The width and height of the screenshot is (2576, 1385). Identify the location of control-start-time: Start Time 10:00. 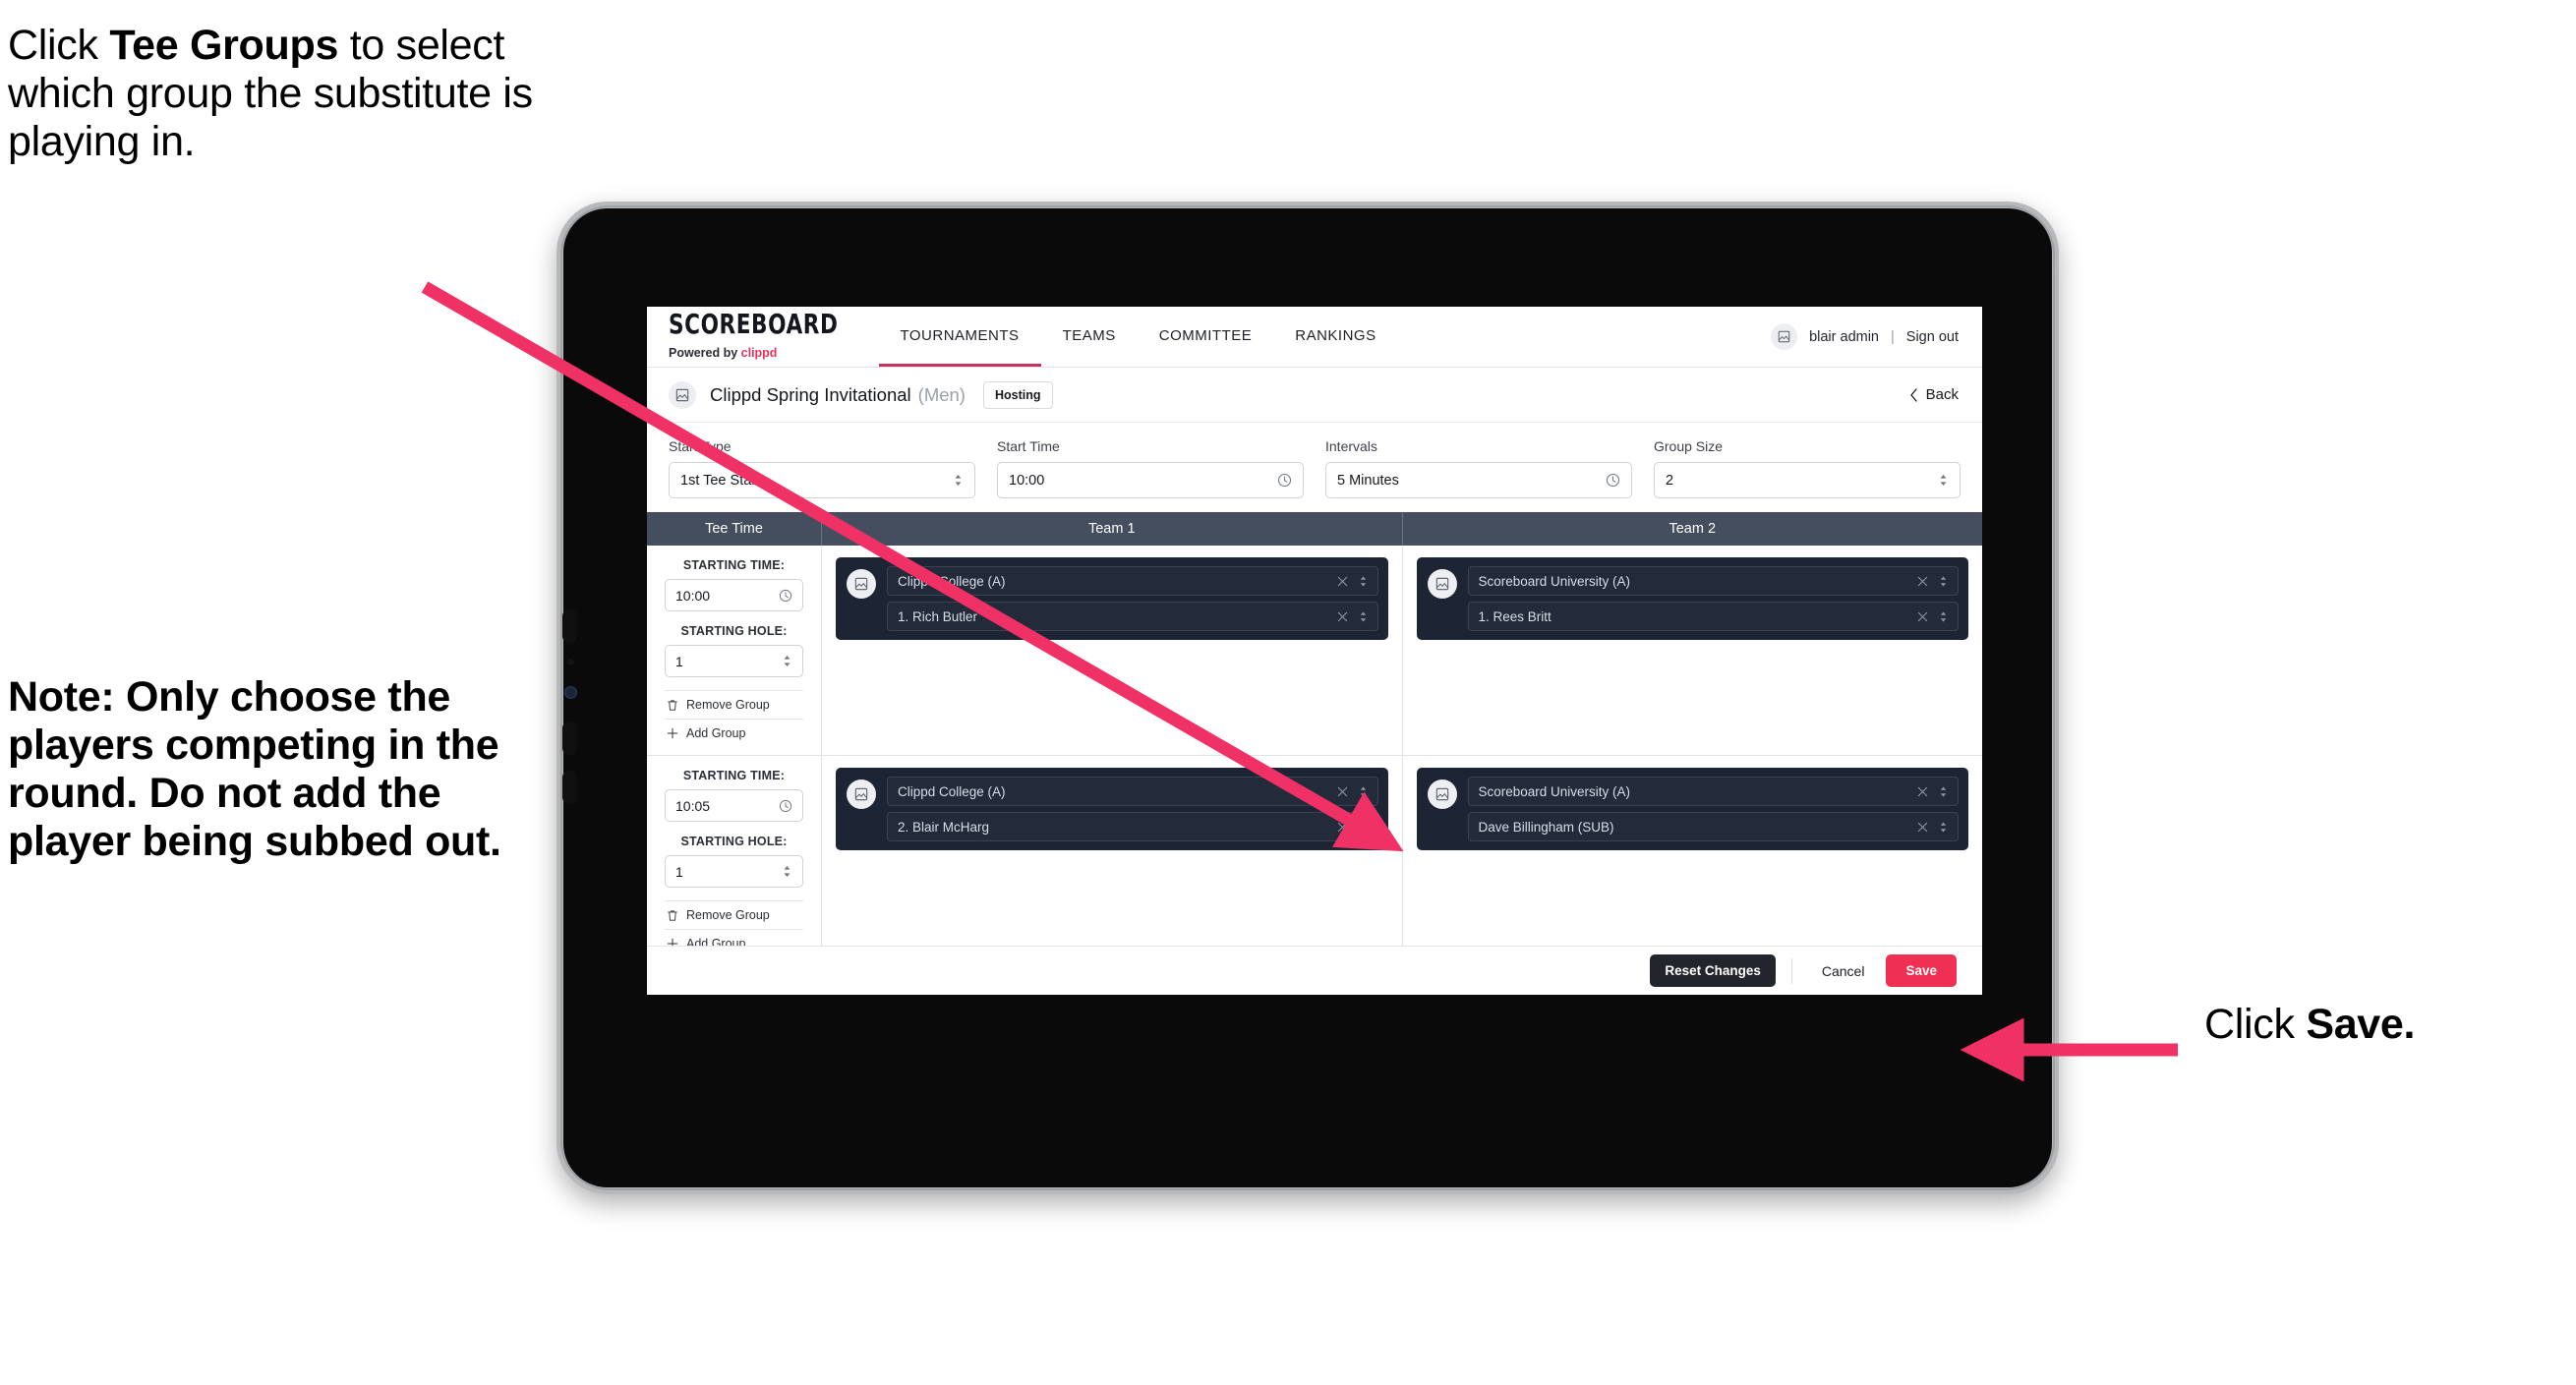
(1150, 468).